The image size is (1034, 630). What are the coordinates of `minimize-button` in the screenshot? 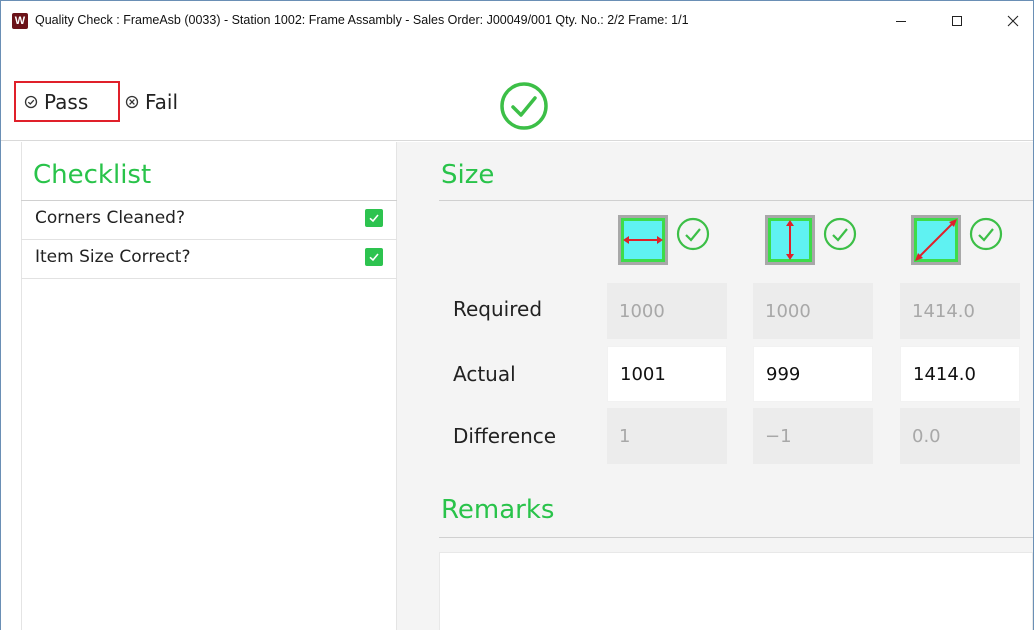 It's located at (901, 21).